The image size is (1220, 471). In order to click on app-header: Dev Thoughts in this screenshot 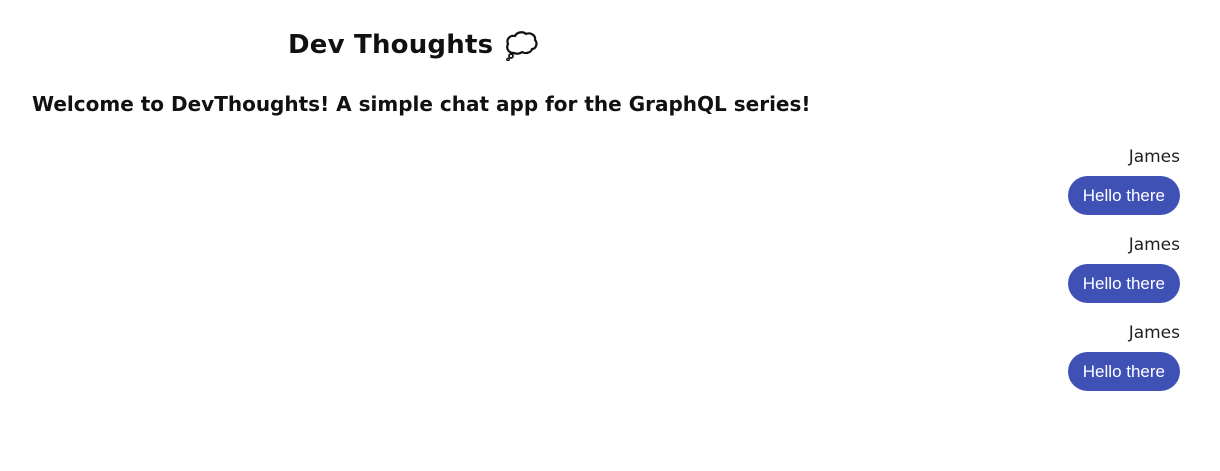, I will do `click(413, 45)`.